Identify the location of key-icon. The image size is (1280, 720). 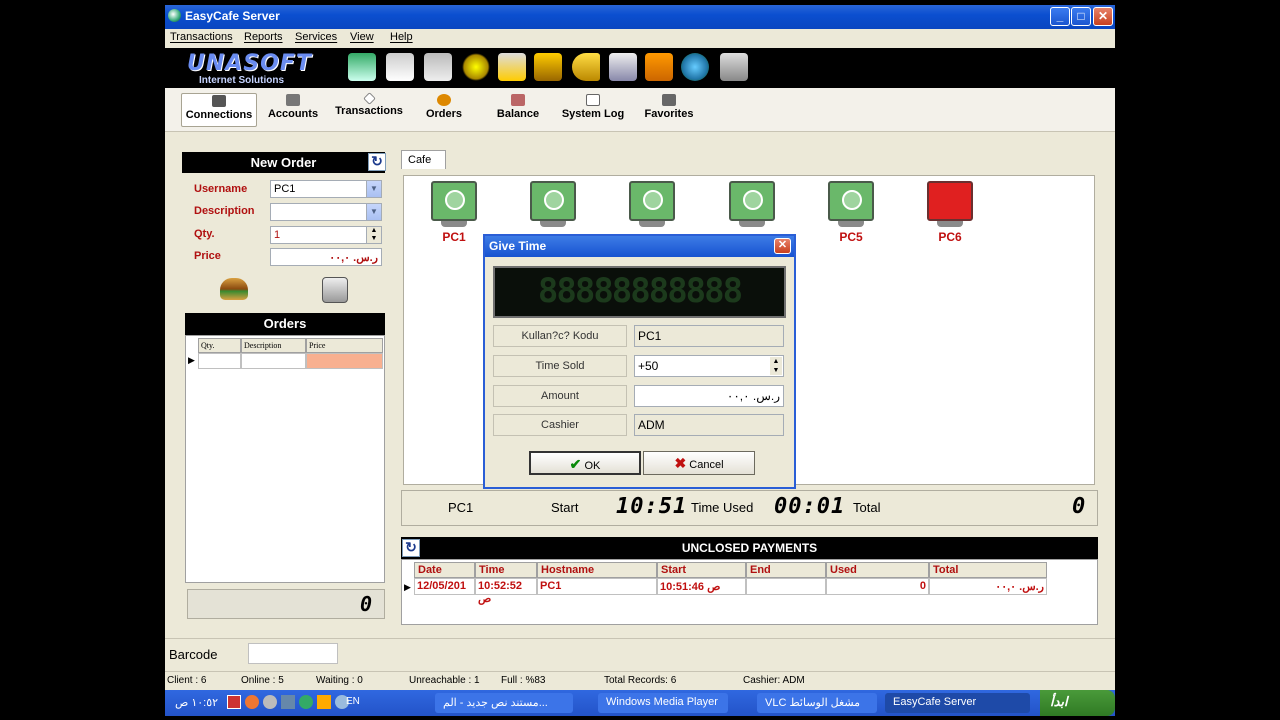
(586, 67).